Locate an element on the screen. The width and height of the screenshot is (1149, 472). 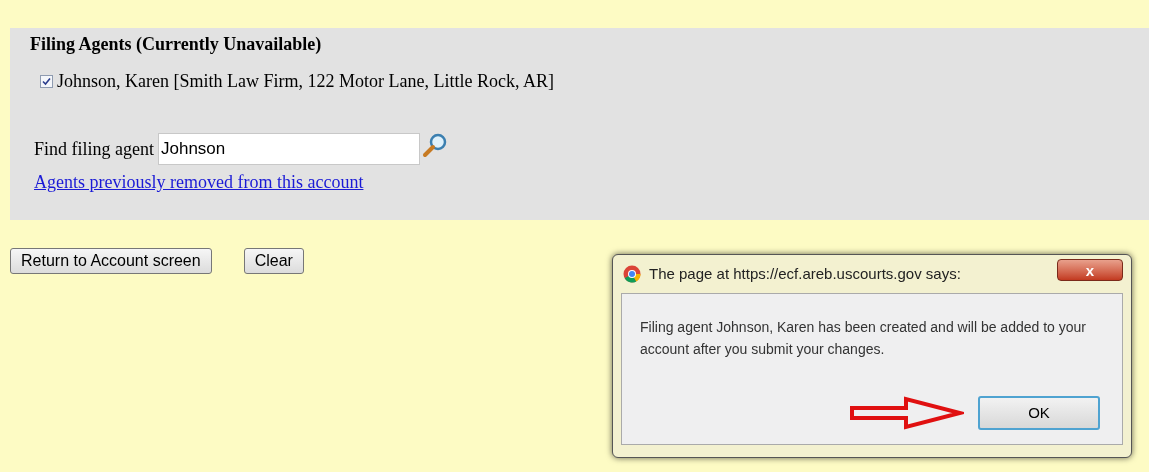
section-title: Filing Agents (Currently Unavailable) is located at coordinates (176, 44).